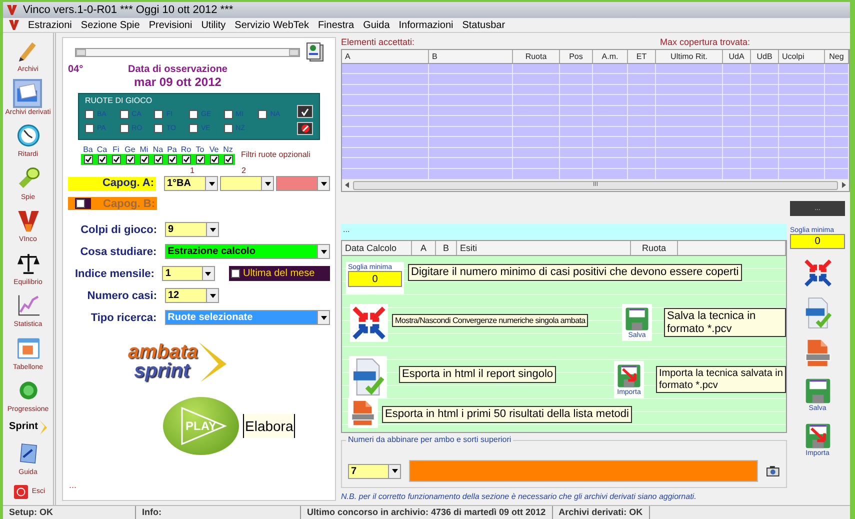  Describe the element at coordinates (477, 374) in the screenshot. I see `tooltip: Esporta in html il report singolo` at that location.